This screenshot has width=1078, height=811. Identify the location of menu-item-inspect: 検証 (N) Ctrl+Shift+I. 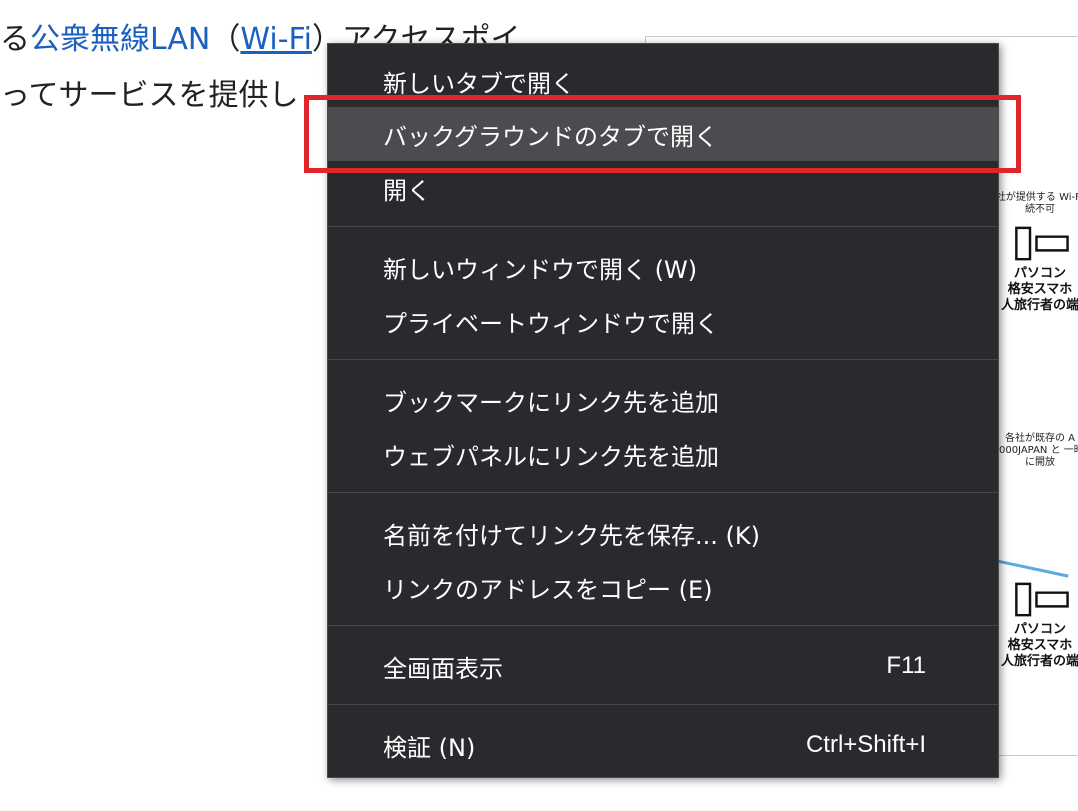
(663, 745).